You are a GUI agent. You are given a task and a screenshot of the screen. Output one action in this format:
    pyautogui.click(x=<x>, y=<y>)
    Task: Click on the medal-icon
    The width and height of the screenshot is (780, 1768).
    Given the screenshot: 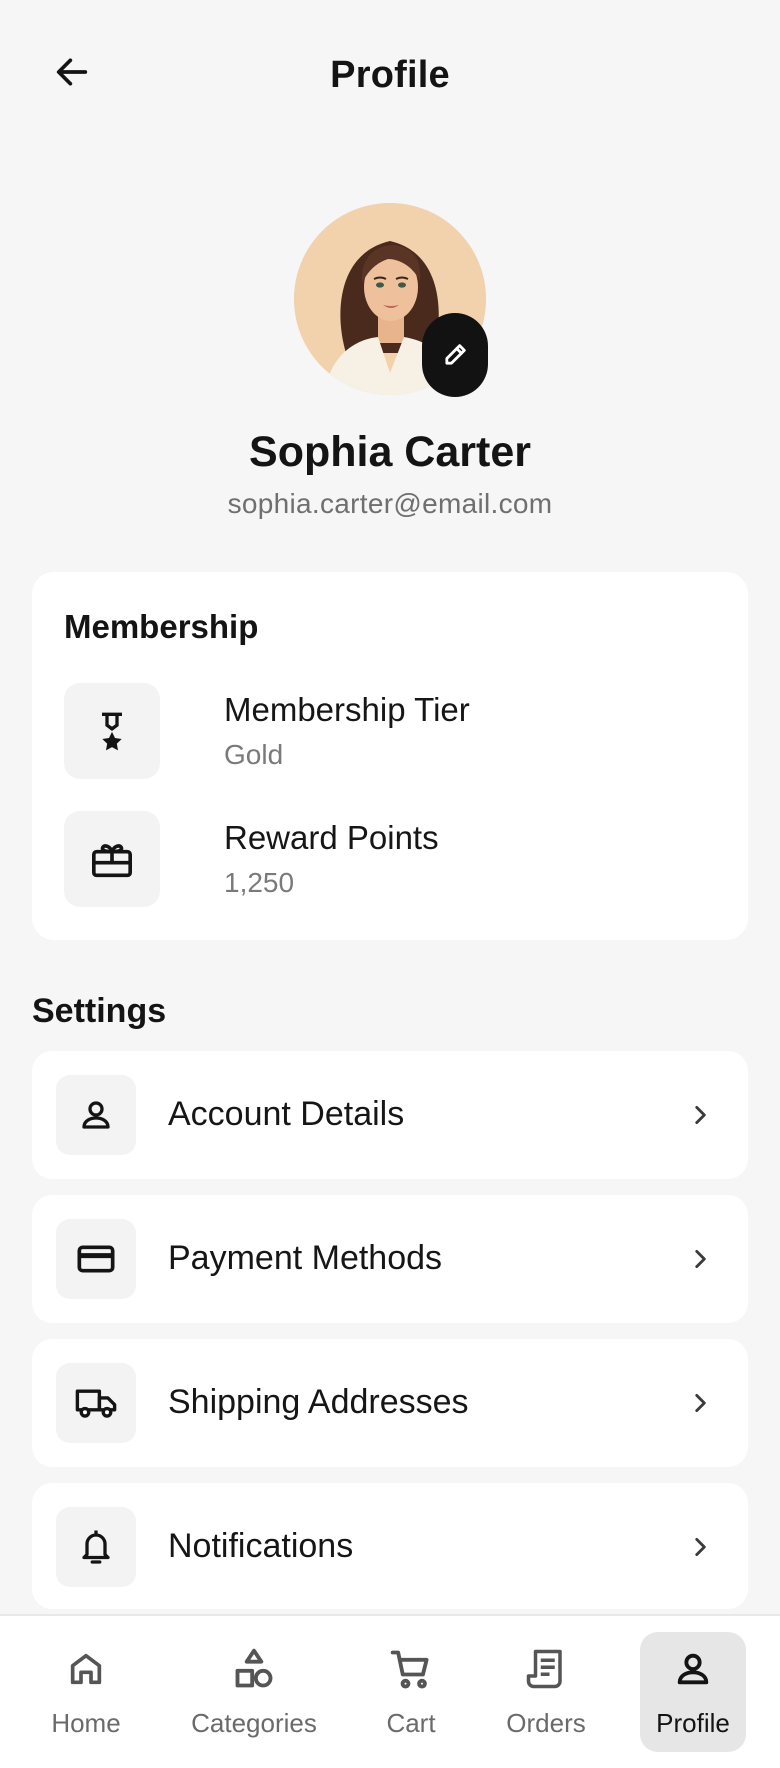 What is the action you would take?
    pyautogui.click(x=112, y=731)
    